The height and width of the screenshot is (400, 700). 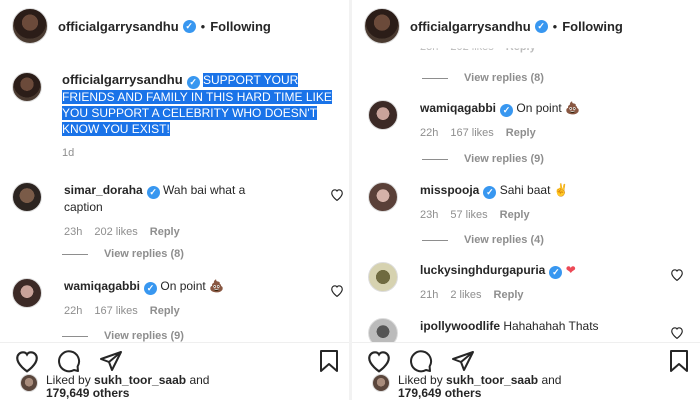 What do you see at coordinates (103, 190) in the screenshot?
I see `commenter-username: simar_doraha` at bounding box center [103, 190].